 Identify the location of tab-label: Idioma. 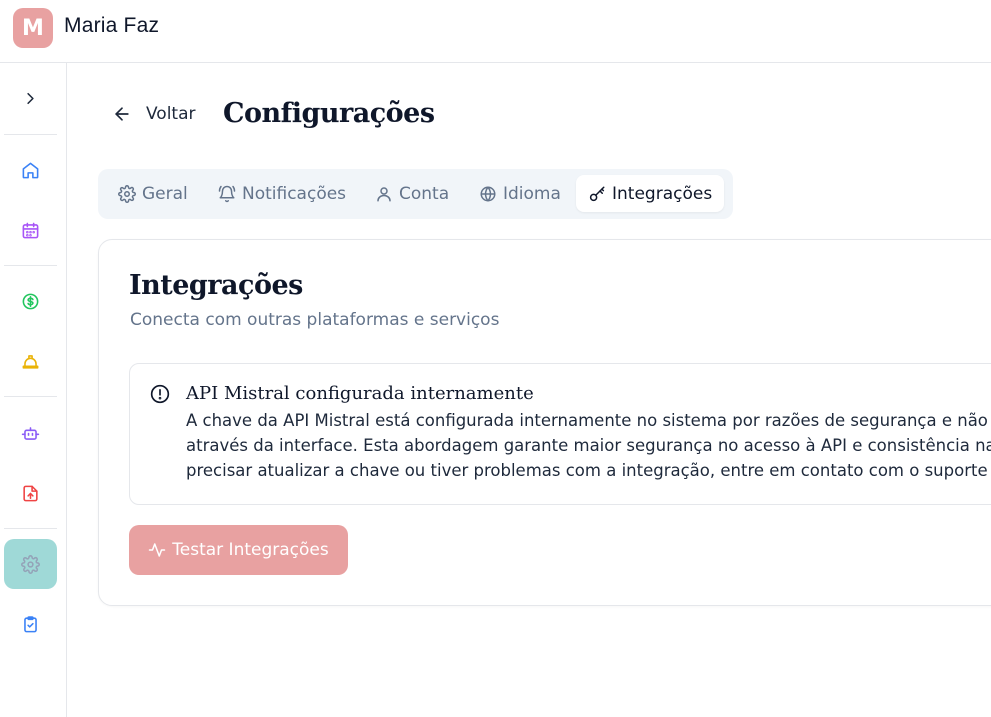
(532, 193).